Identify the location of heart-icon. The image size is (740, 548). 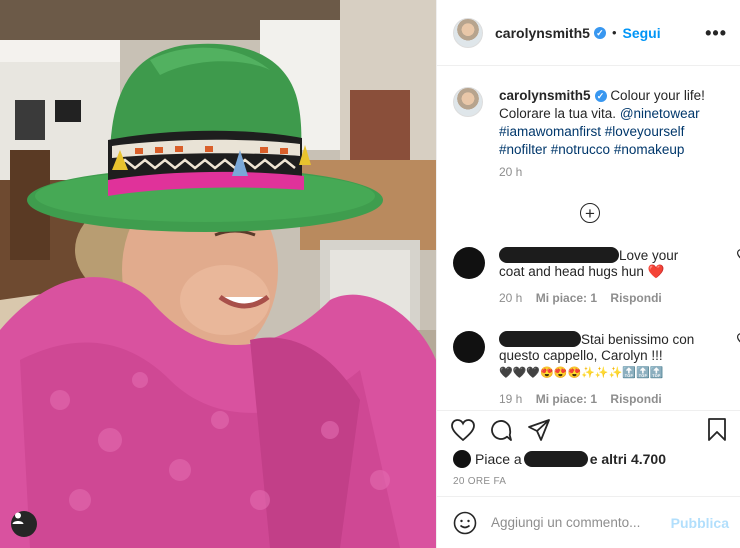
(463, 429).